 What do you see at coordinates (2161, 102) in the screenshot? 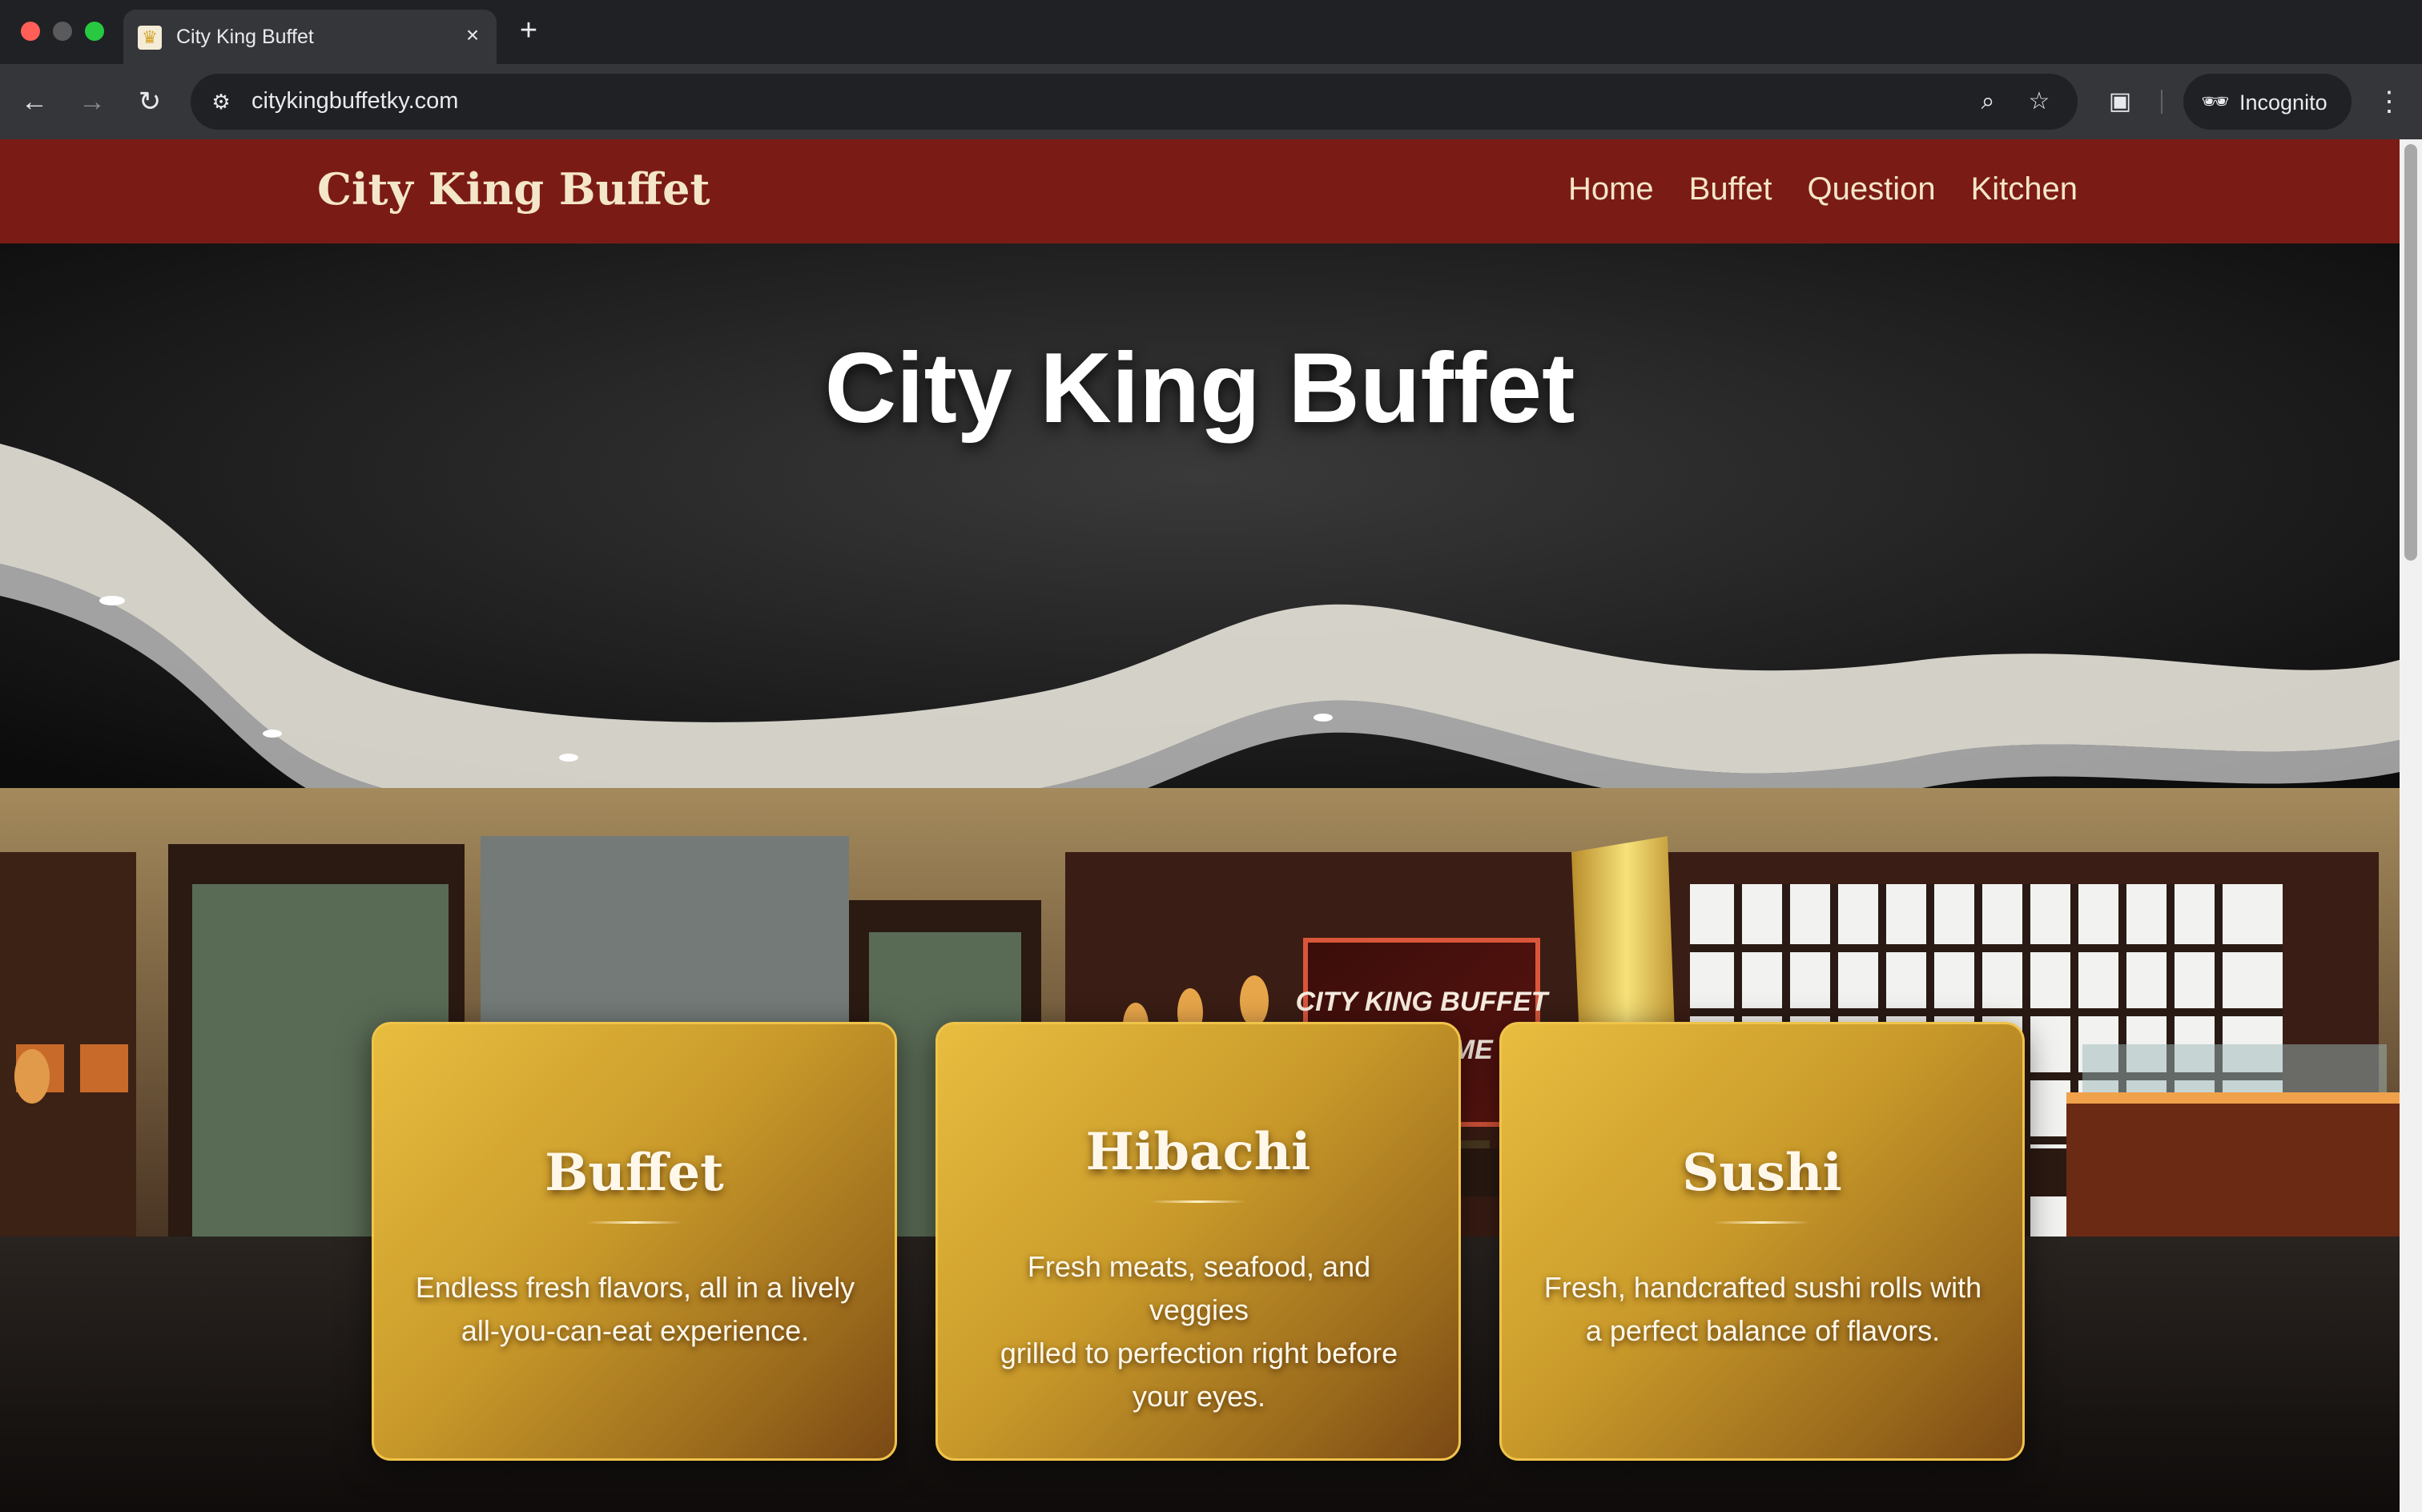
I see `toolbar-divider` at bounding box center [2161, 102].